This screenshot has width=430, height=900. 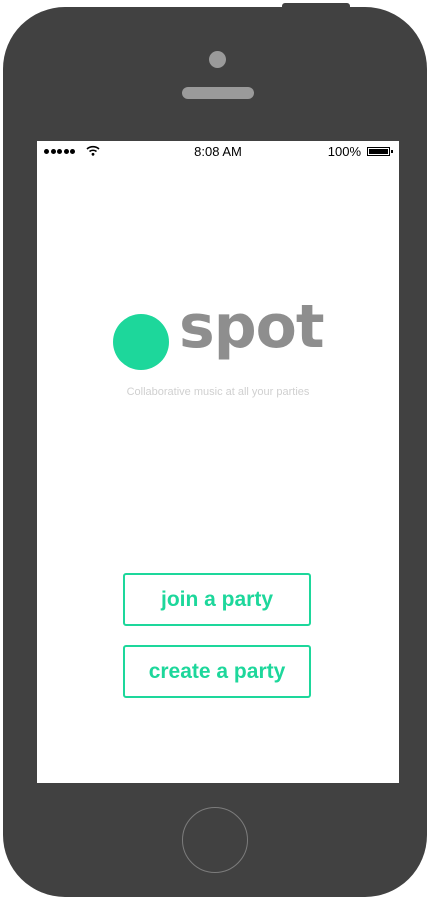 I want to click on front-camera, so click(x=217, y=59).